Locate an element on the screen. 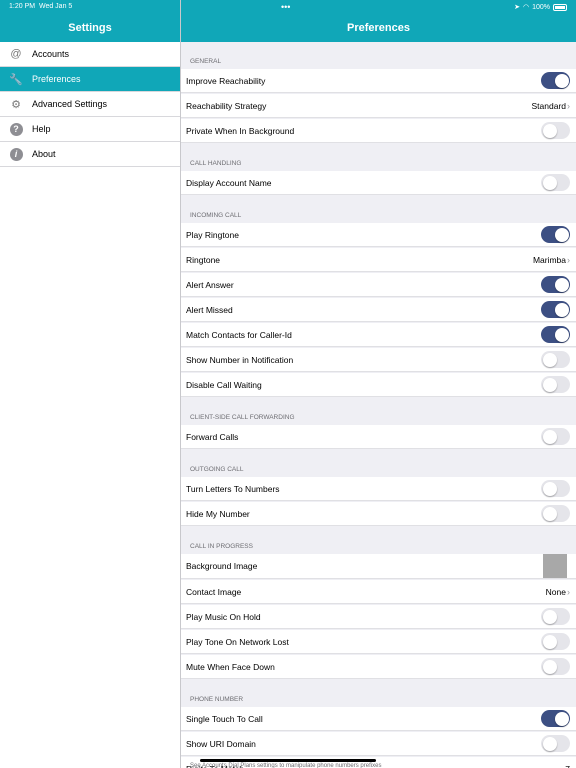  sidebar-item-help: ? Help is located at coordinates (90, 129).